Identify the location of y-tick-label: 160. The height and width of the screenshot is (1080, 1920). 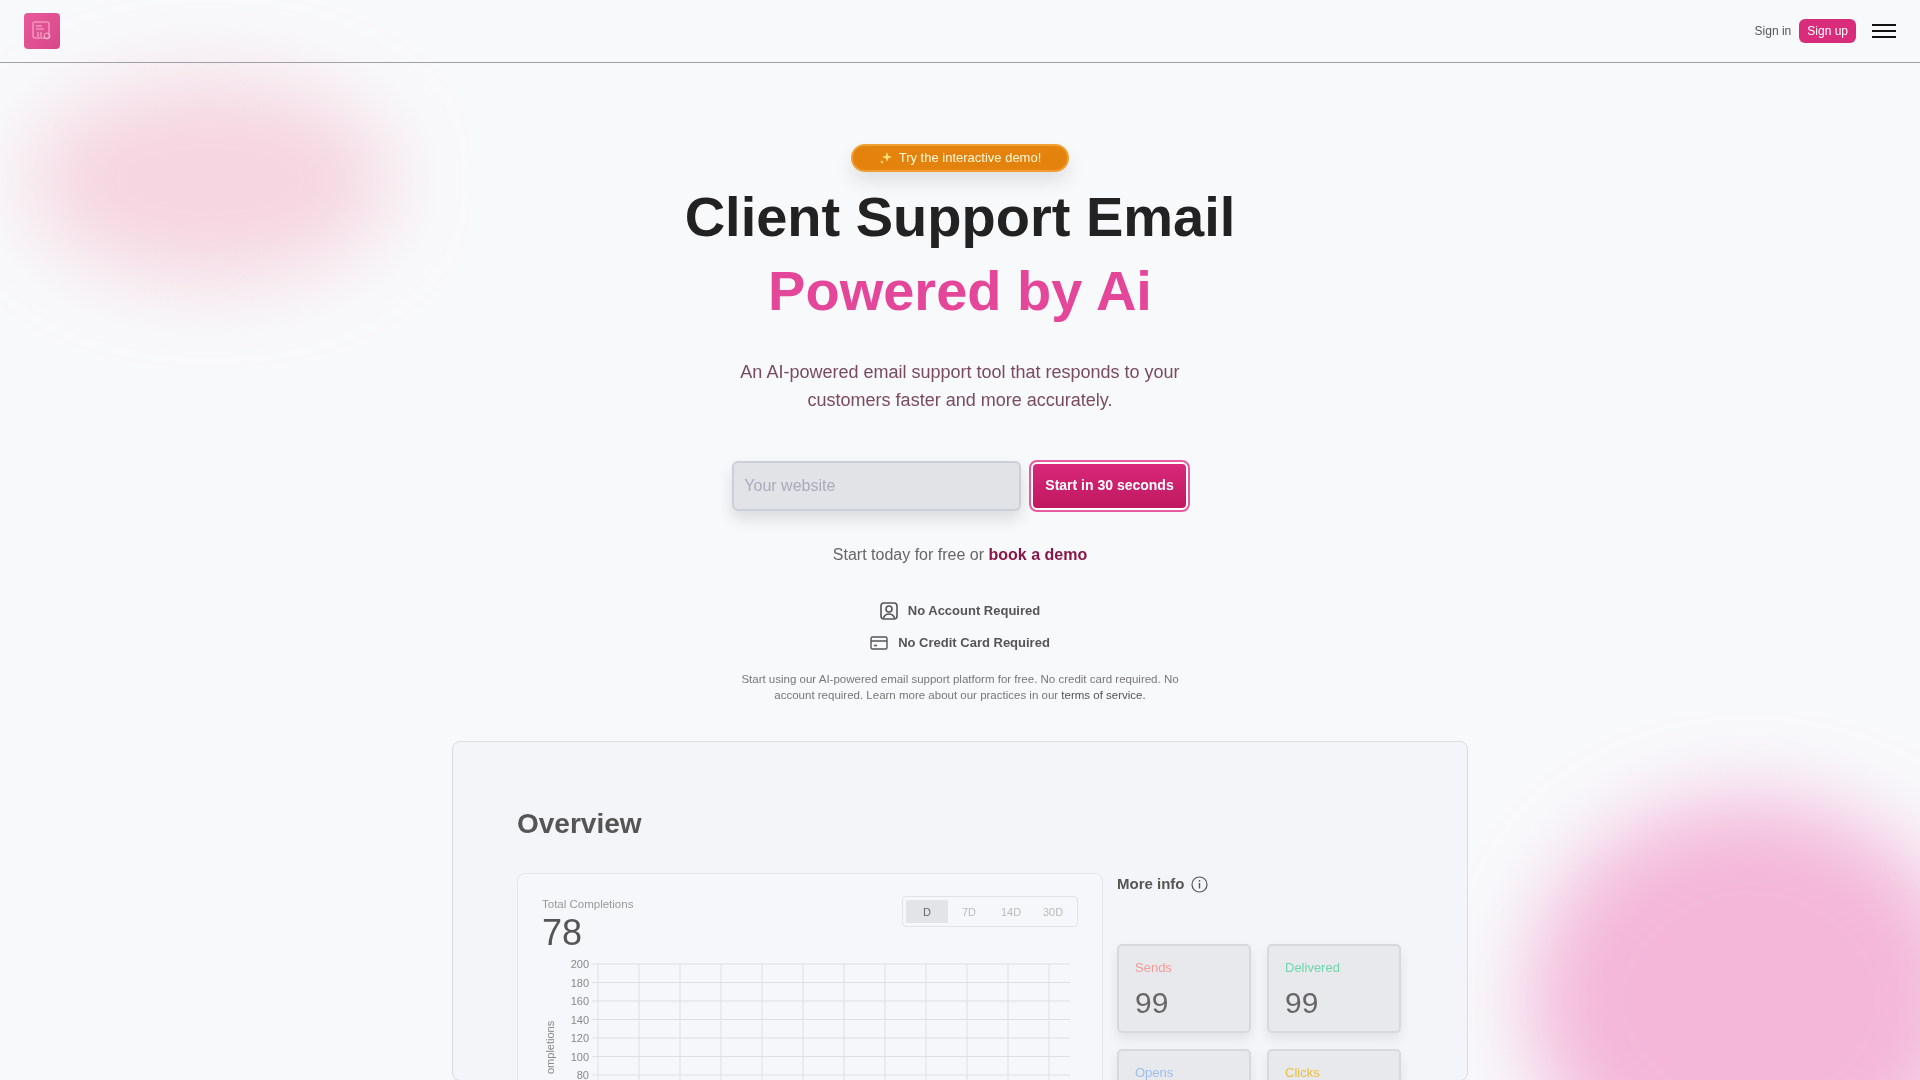
(579, 1000).